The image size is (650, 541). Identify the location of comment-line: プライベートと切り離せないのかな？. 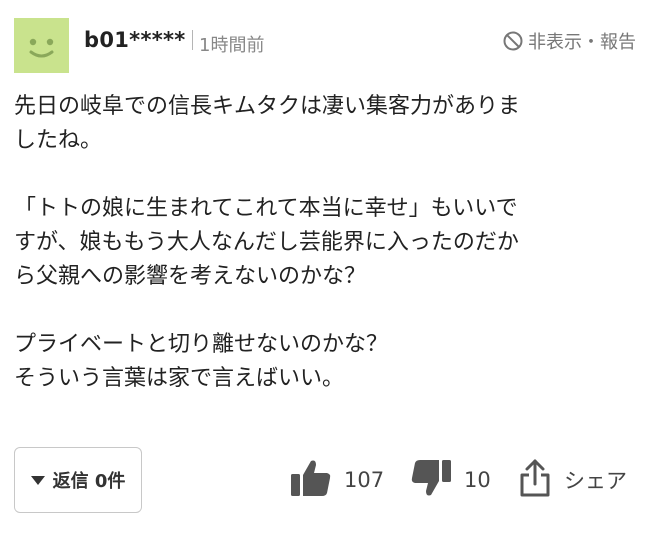
(201, 344).